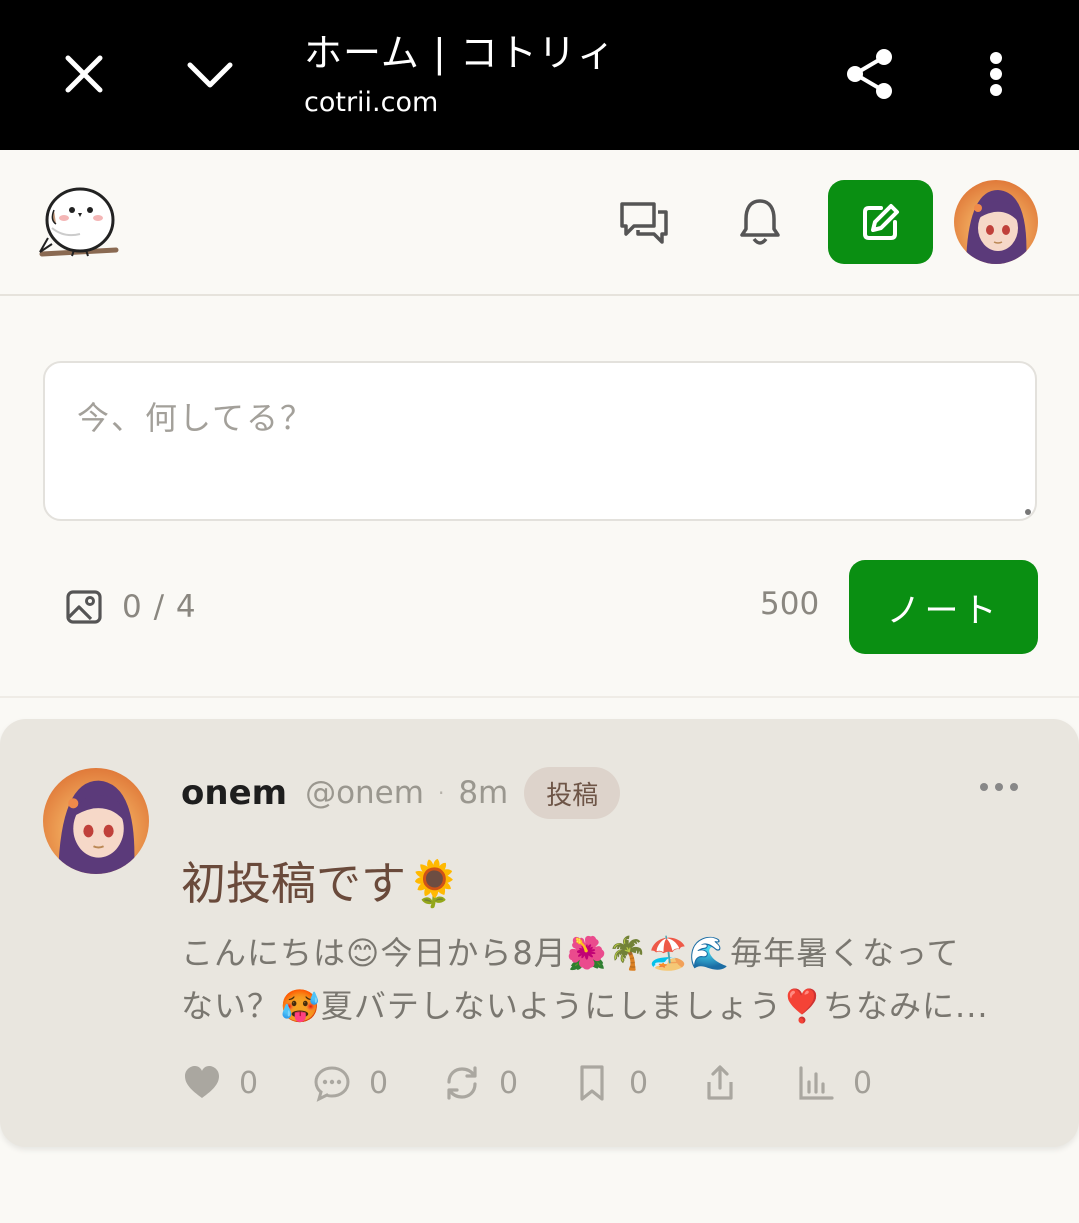 This screenshot has width=1079, height=1223. Describe the element at coordinates (379, 1083) in the screenshot. I see `reply-count: 0` at that location.